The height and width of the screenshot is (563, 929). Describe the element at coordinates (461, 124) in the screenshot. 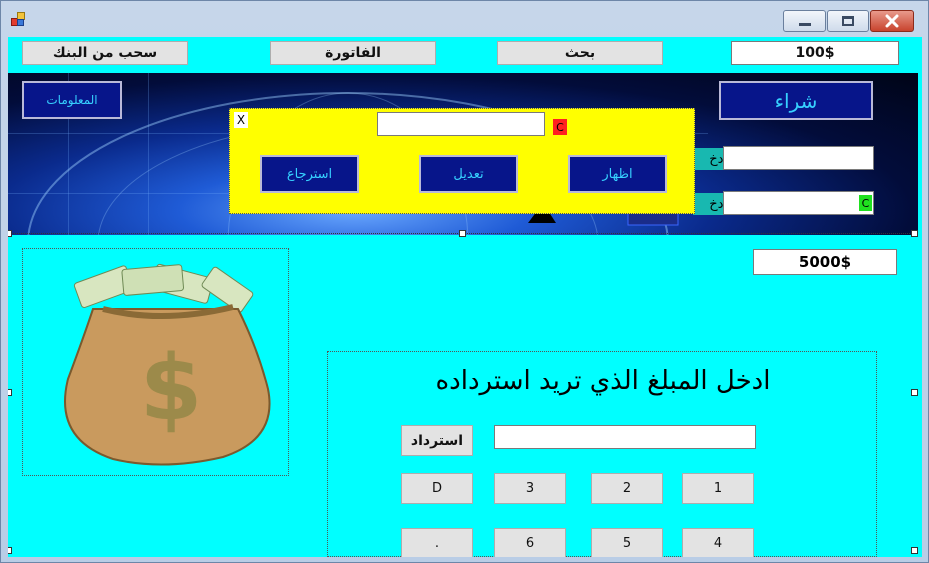

I see `popup-input` at that location.